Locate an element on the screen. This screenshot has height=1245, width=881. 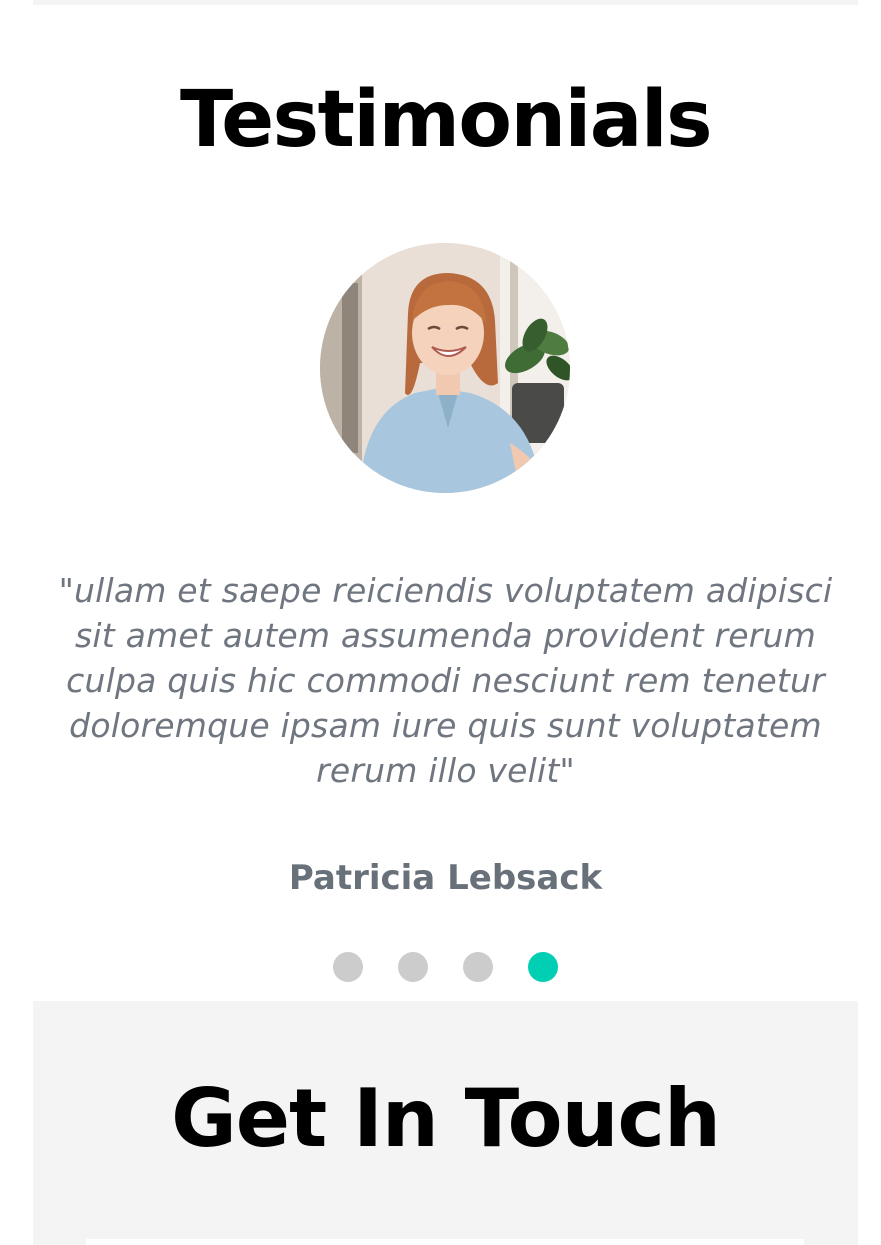
testimonial-author: Patricia Lebsack is located at coordinates (445, 878).